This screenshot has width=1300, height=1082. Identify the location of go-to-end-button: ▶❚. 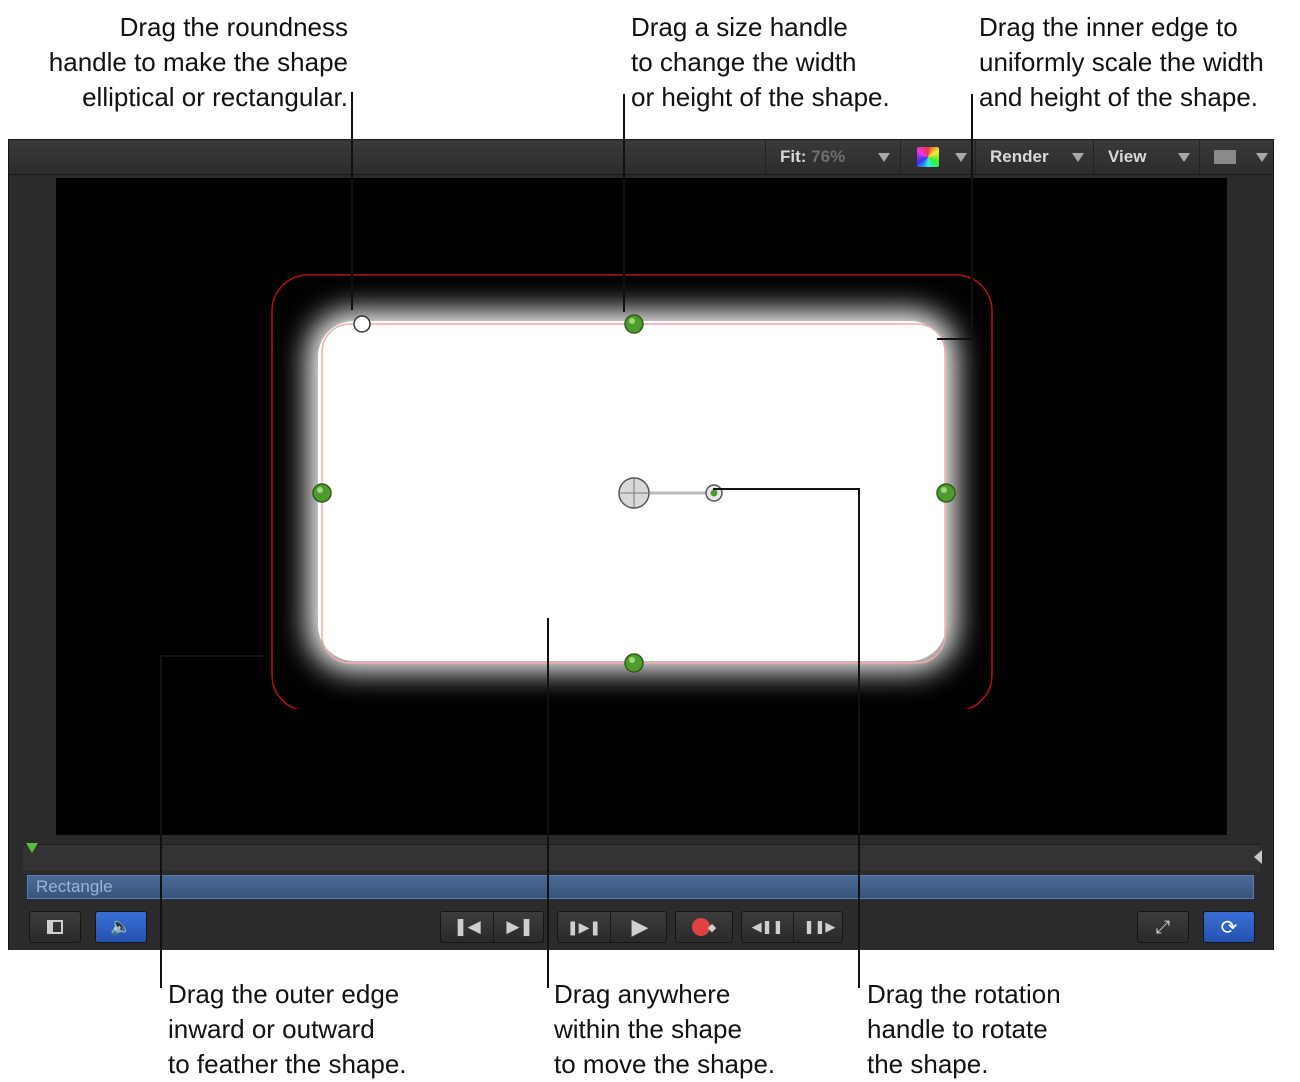
(519, 927).